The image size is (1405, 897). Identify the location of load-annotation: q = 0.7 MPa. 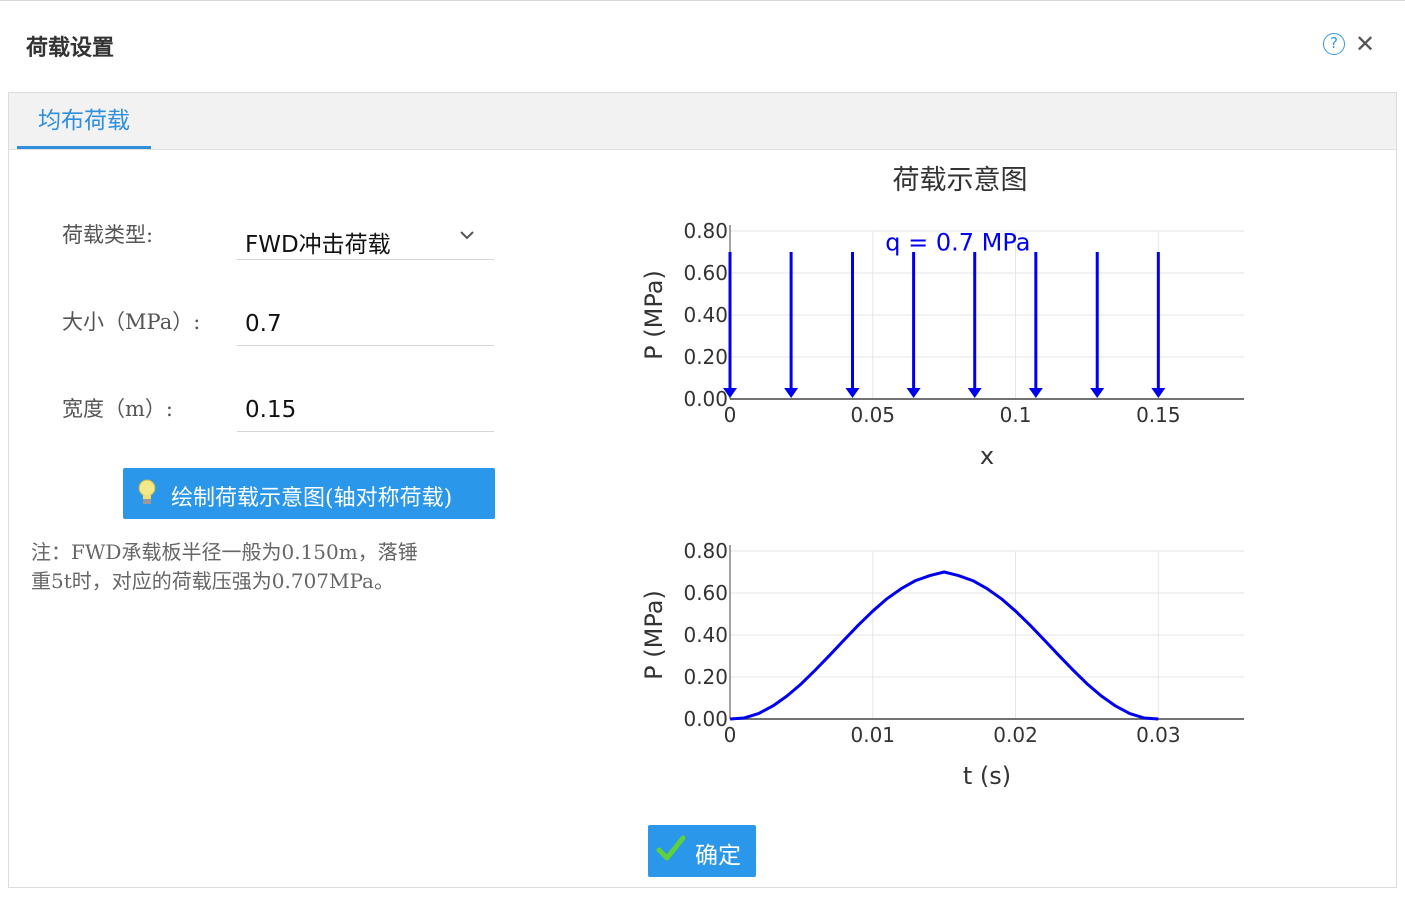
(957, 243).